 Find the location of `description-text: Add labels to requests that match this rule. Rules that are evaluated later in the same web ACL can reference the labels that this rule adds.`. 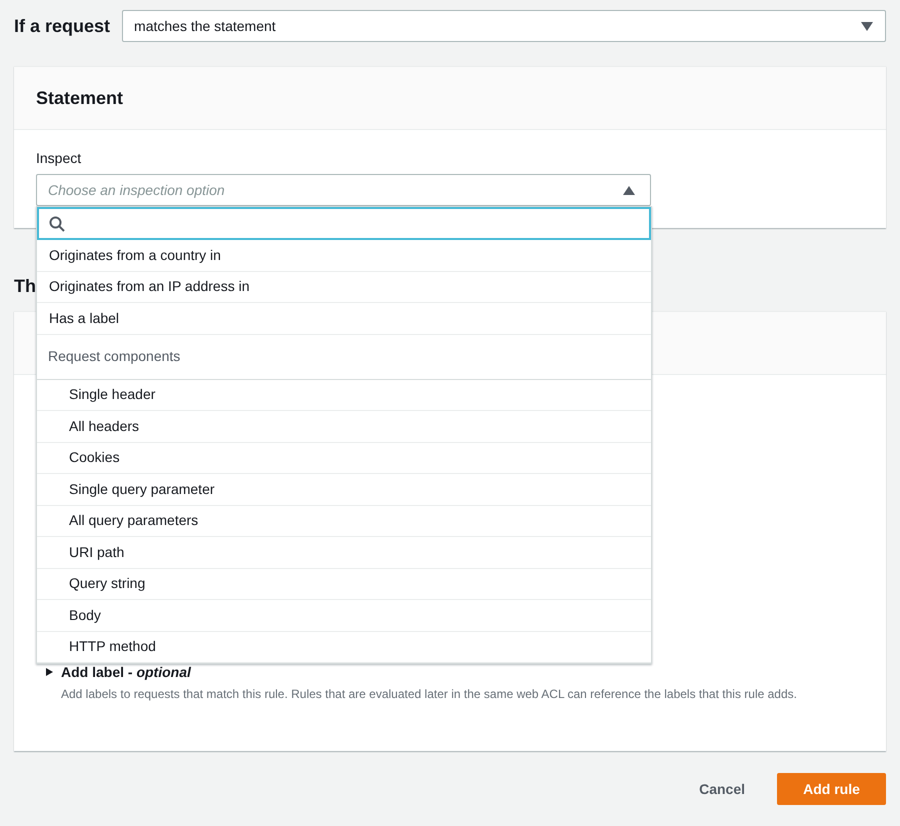

description-text: Add labels to requests that match this rule. Rules that are evaluated later in the same web ACL can reference the labels that this rule adds. is located at coordinates (429, 694).